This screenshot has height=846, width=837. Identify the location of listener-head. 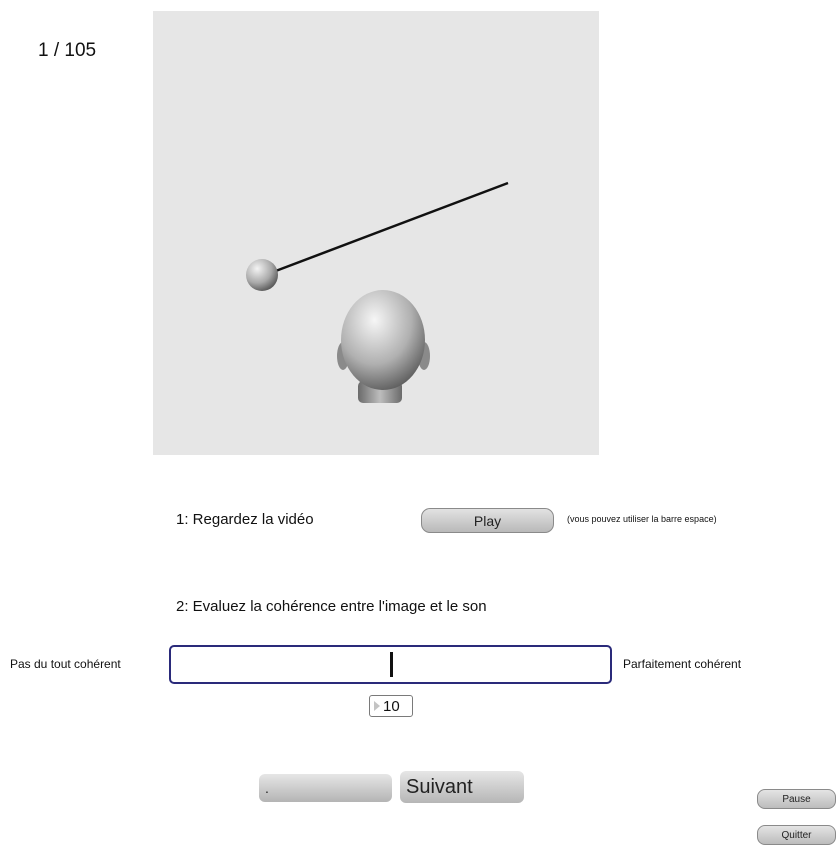
(383, 346).